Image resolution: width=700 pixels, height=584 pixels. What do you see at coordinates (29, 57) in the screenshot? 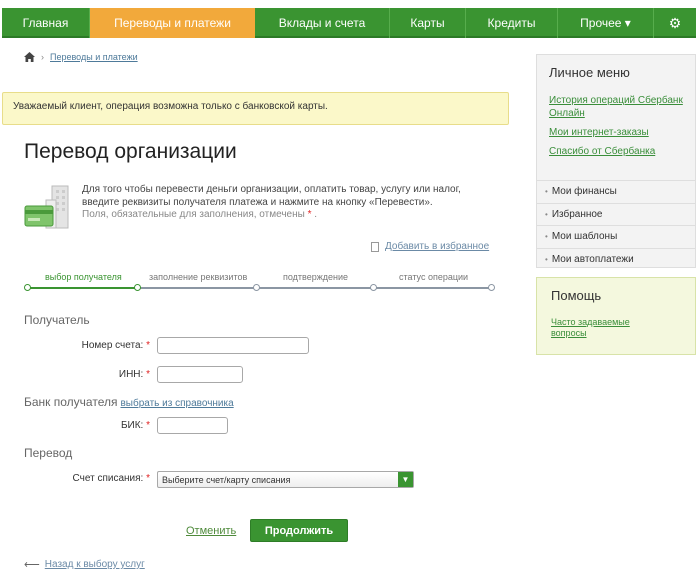
I see `home-icon` at bounding box center [29, 57].